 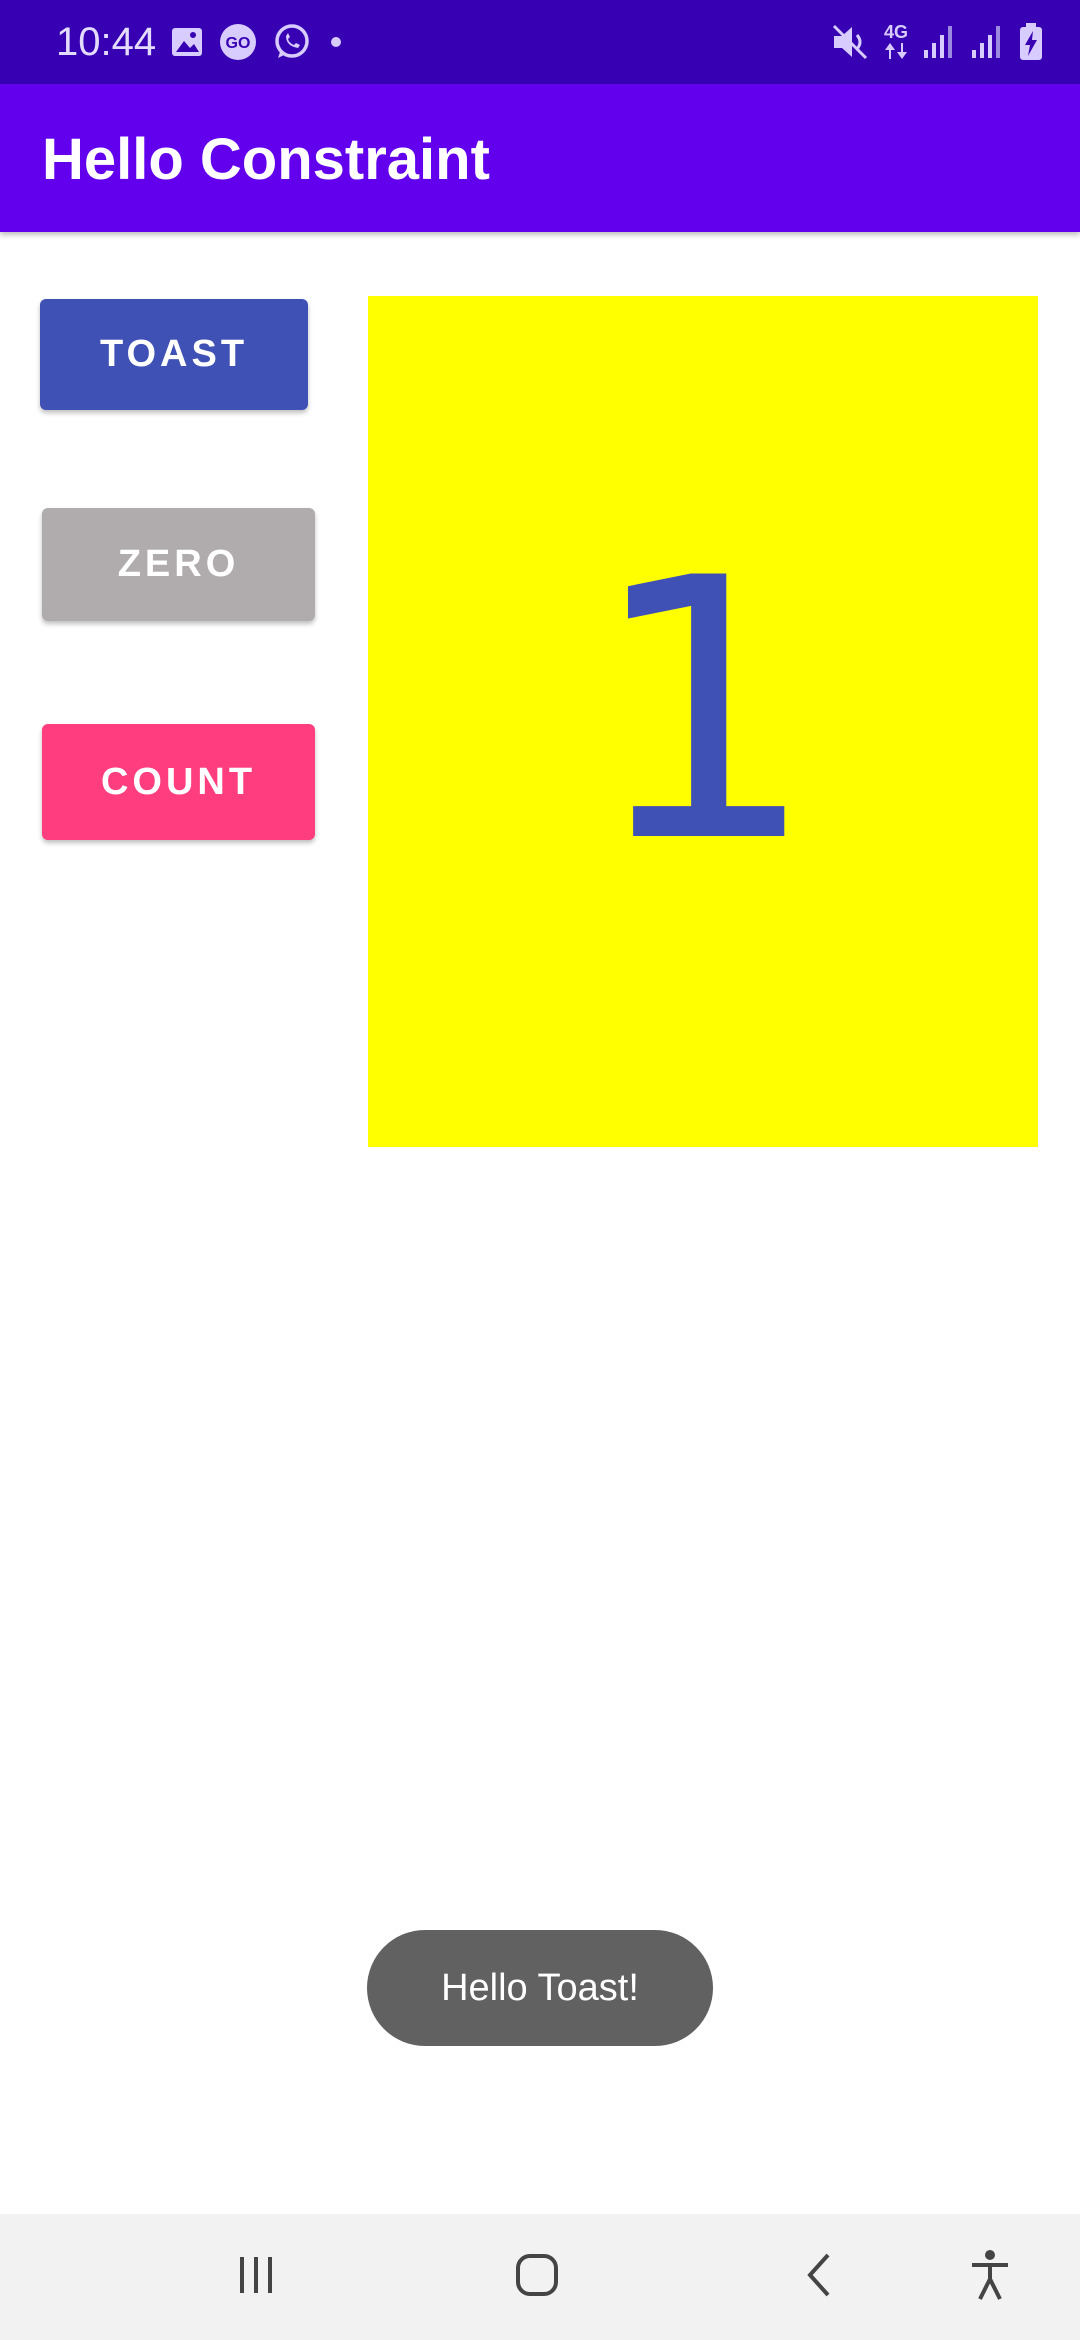 I want to click on svg-text: GO, so click(x=238, y=43).